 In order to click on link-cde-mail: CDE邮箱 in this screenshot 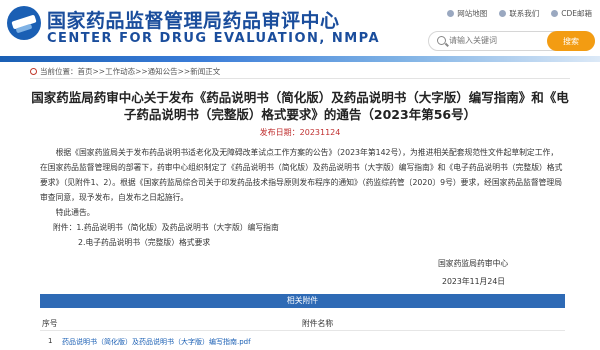, I will do `click(571, 13)`.